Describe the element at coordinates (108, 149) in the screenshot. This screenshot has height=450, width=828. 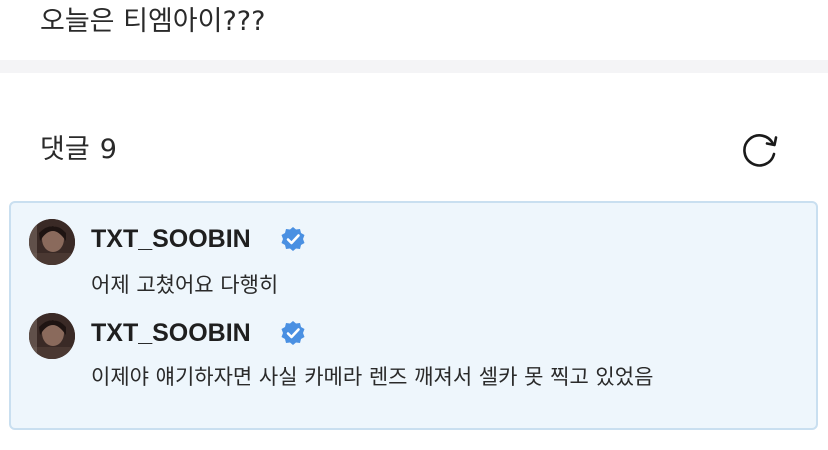
I see `comments-count: 9` at that location.